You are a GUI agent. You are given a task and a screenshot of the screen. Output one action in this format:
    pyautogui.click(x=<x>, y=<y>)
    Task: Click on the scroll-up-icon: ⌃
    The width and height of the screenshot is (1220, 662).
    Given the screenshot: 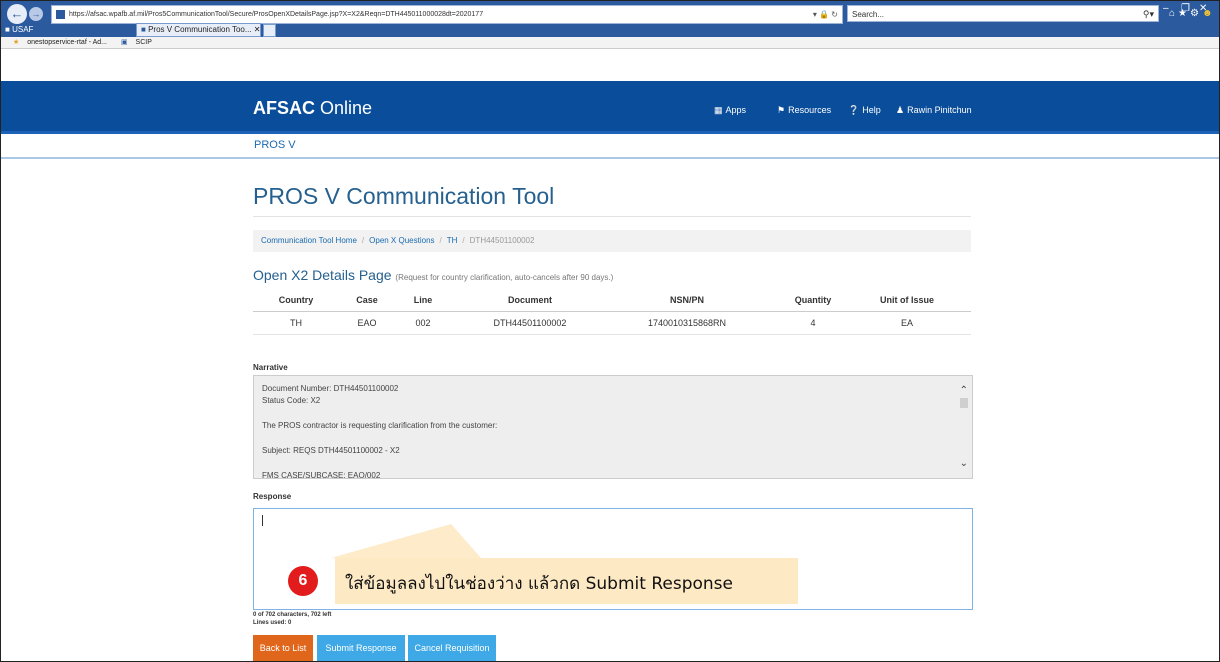 What is the action you would take?
    pyautogui.click(x=964, y=390)
    